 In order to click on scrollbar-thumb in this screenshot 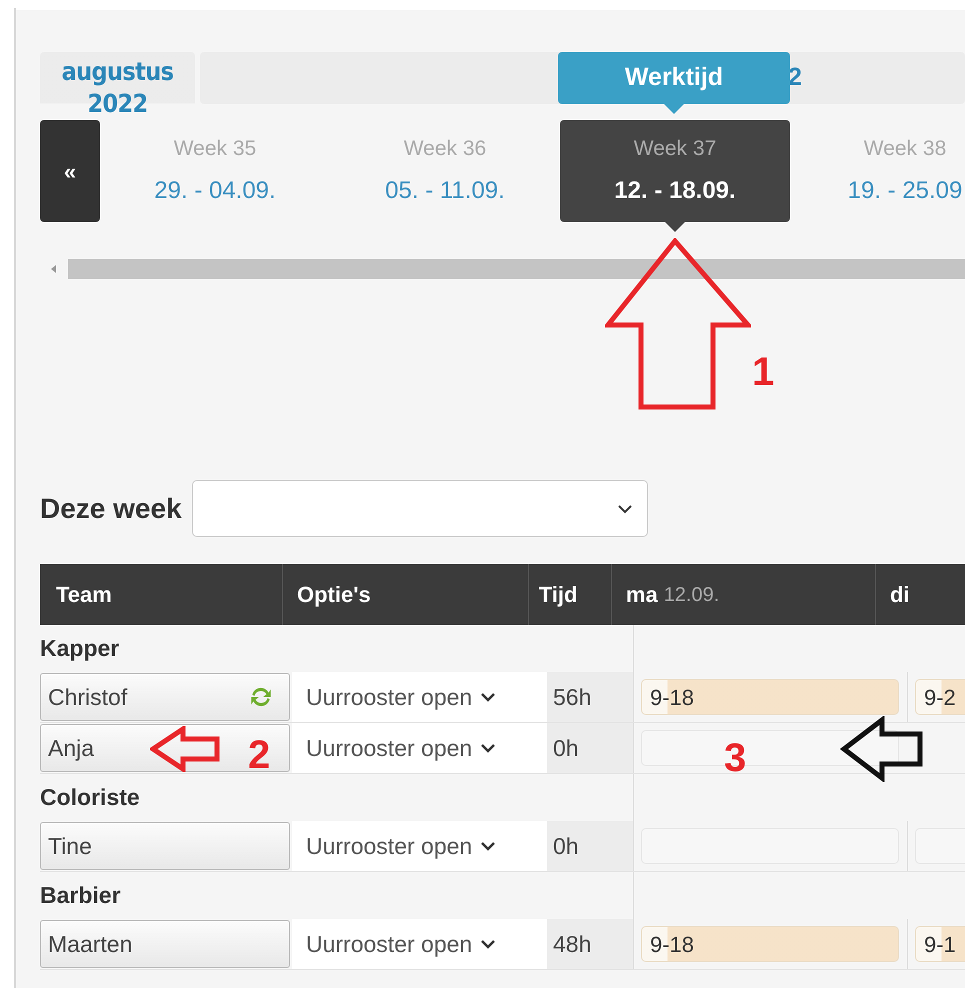, I will do `click(516, 269)`.